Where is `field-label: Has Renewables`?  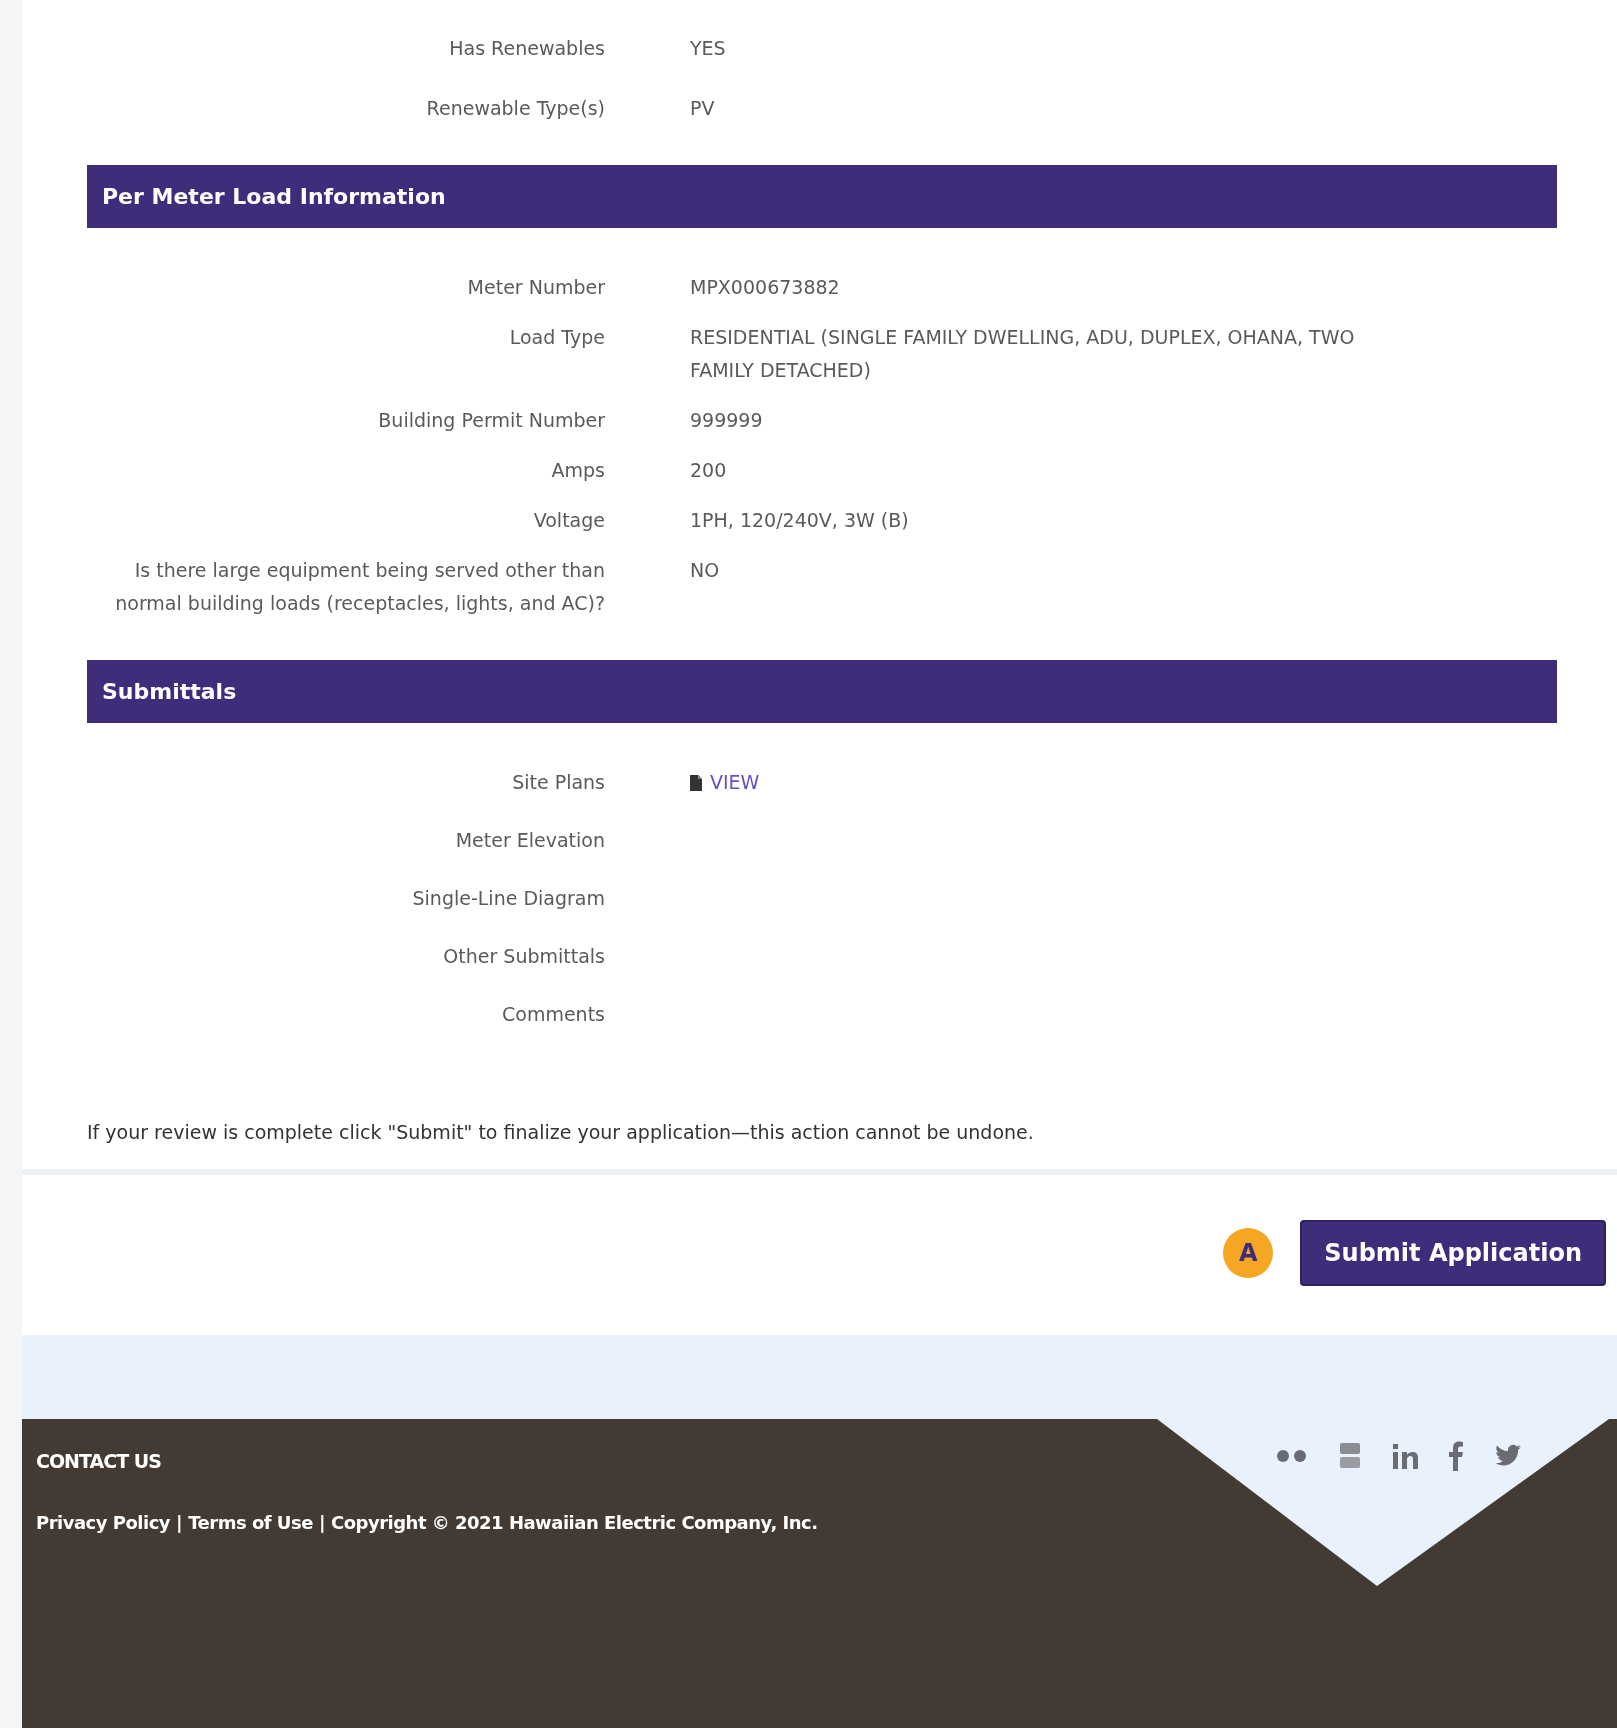 field-label: Has Renewables is located at coordinates (527, 48).